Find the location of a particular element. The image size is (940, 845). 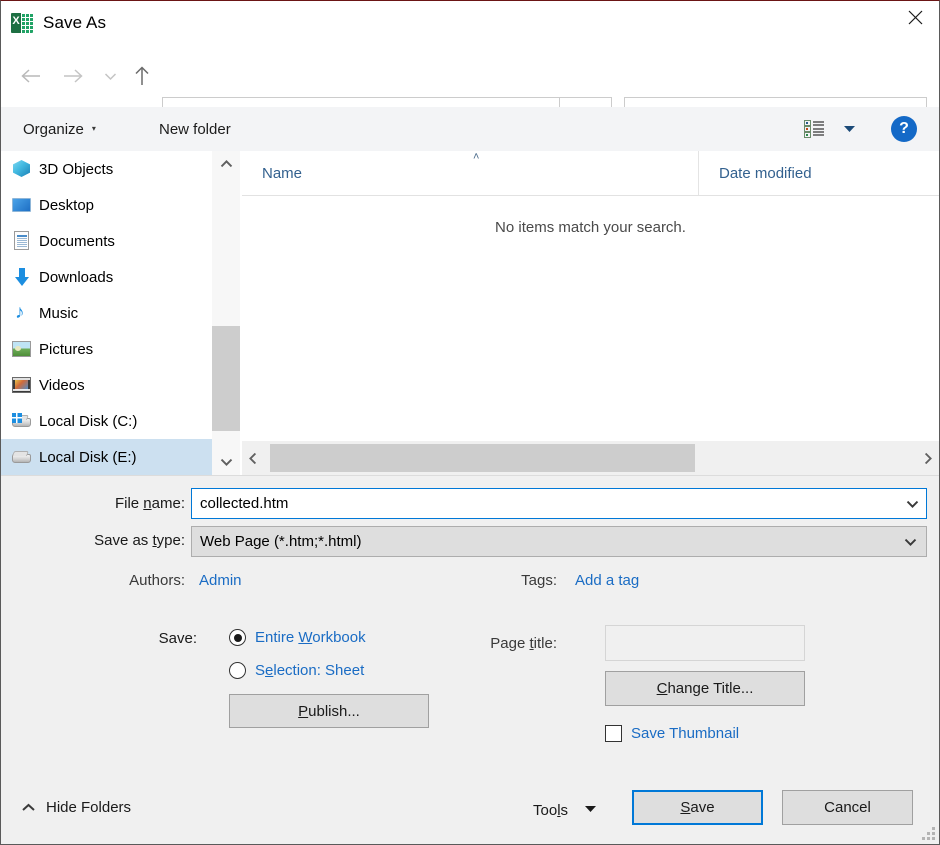

title-bar: Save As is located at coordinates (470, 23).